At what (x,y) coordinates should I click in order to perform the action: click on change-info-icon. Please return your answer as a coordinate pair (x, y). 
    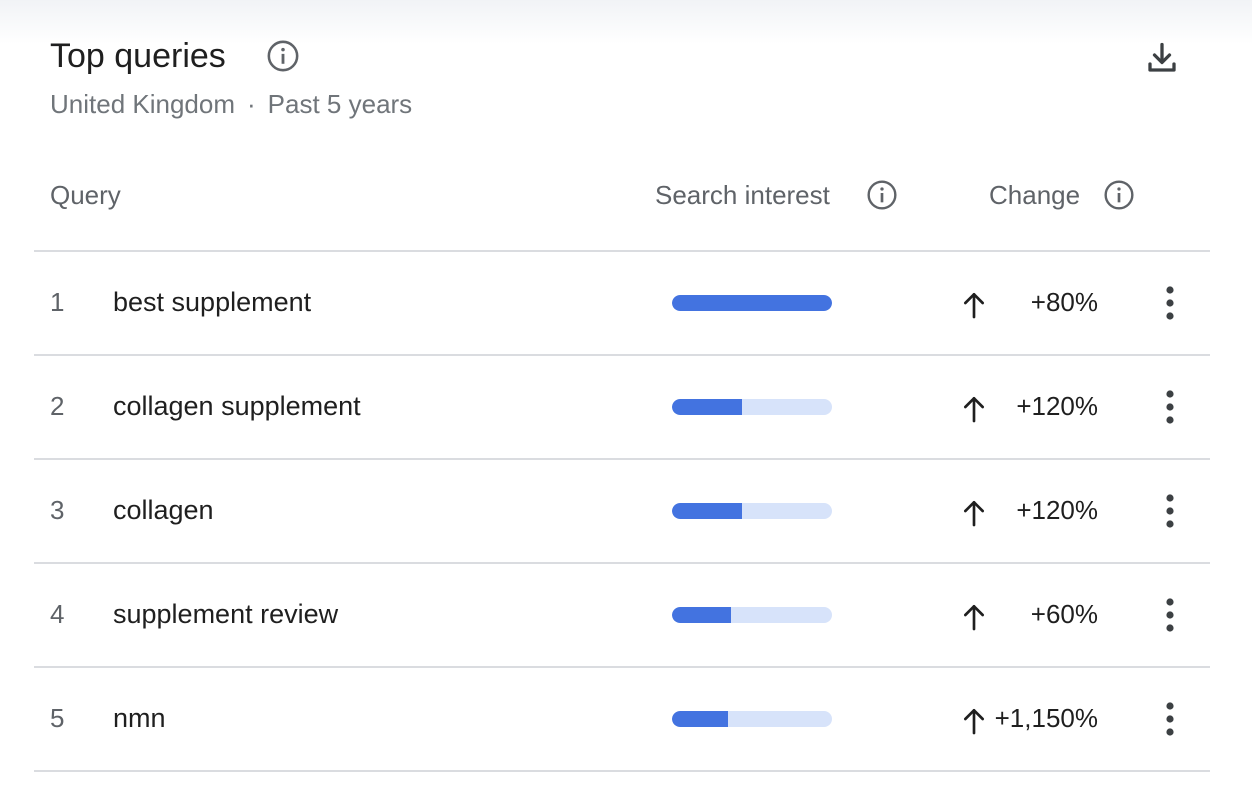
    Looking at the image, I should click on (1119, 195).